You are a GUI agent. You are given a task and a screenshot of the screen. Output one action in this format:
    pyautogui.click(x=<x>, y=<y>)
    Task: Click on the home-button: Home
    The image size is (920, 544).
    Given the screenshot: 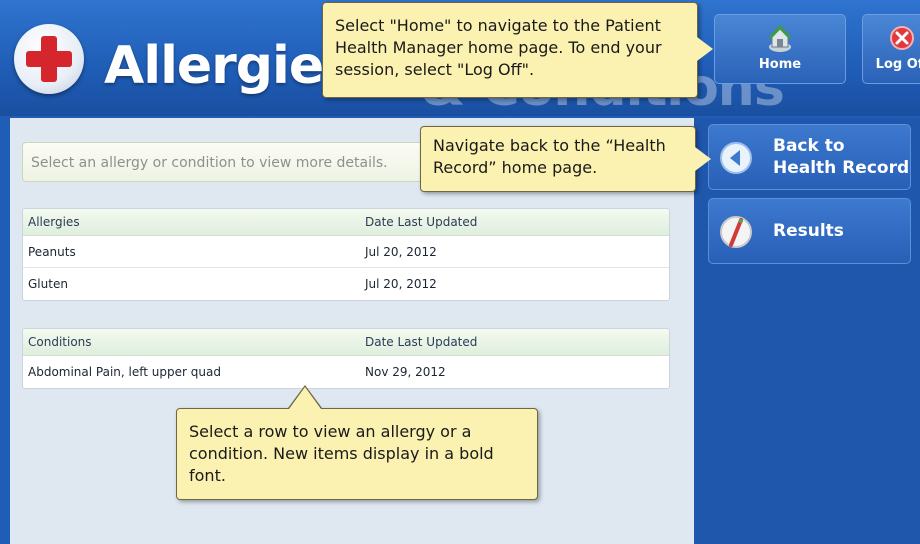 What is the action you would take?
    pyautogui.click(x=780, y=49)
    